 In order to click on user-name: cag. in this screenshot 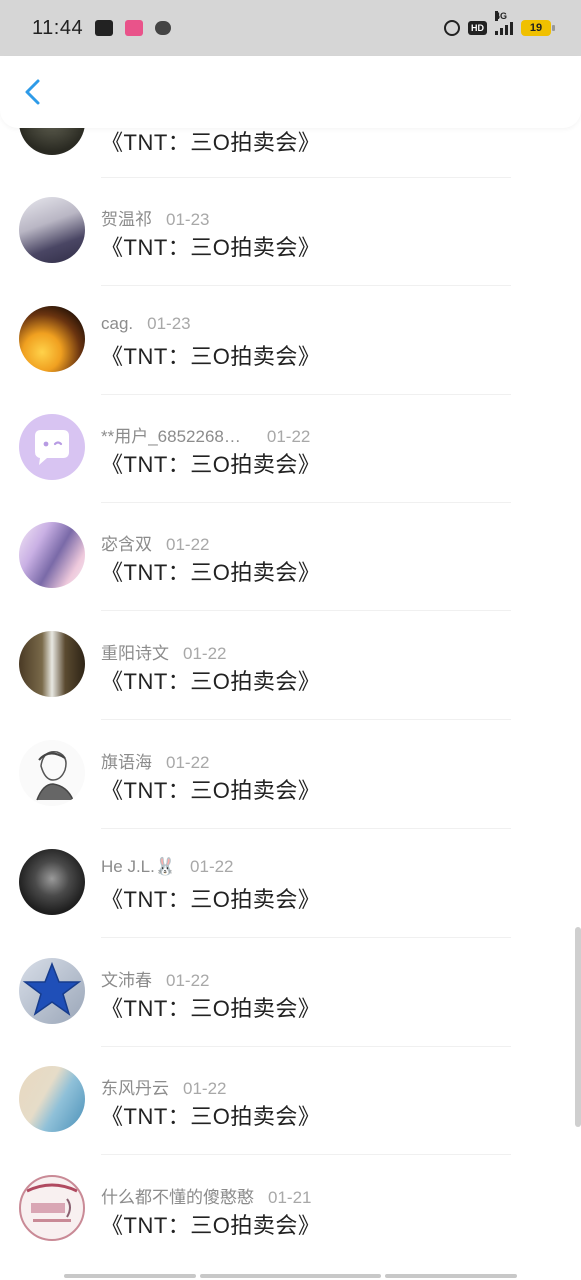, I will do `click(117, 323)`.